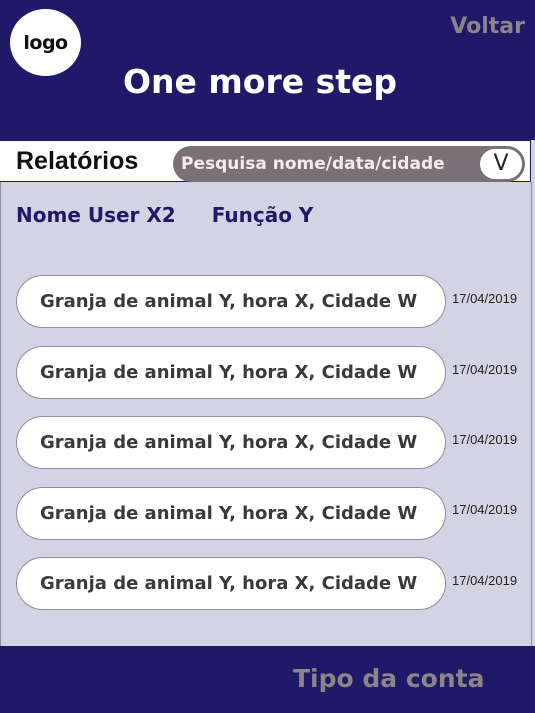 The height and width of the screenshot is (713, 535). Describe the element at coordinates (45, 42) in the screenshot. I see `logo-text: logo` at that location.